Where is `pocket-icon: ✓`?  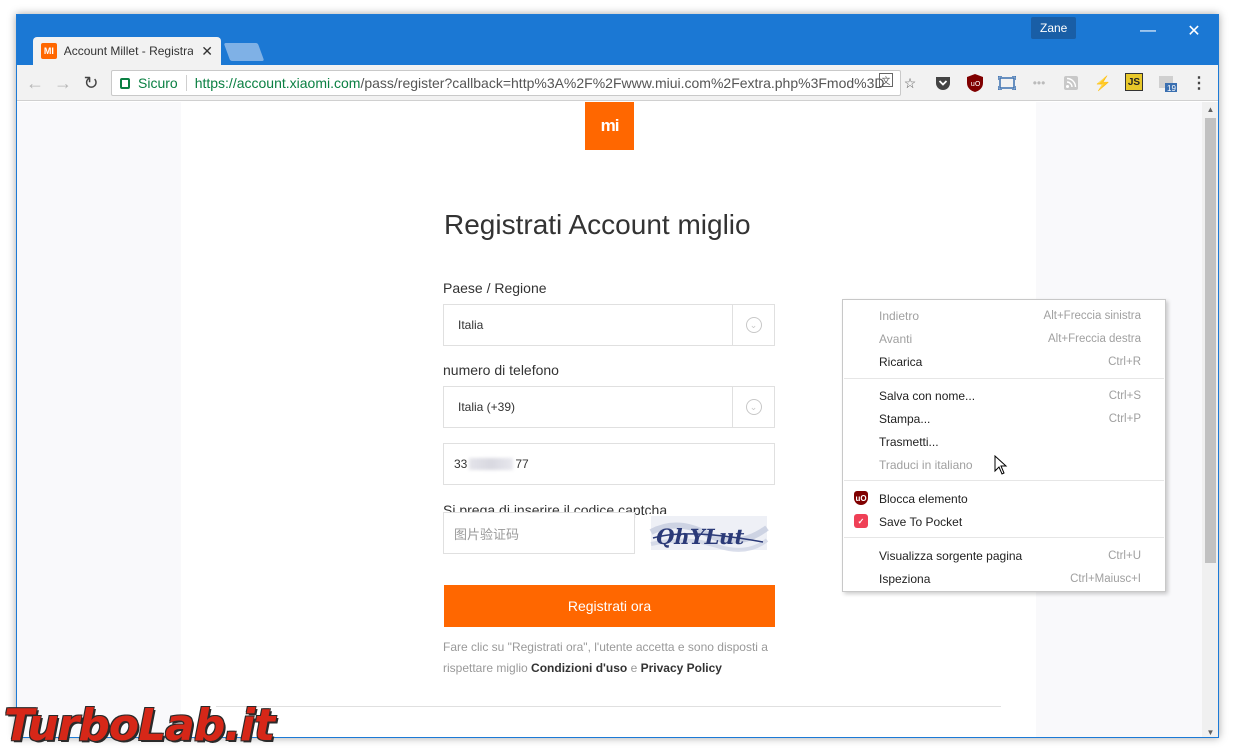 pocket-icon: ✓ is located at coordinates (861, 521).